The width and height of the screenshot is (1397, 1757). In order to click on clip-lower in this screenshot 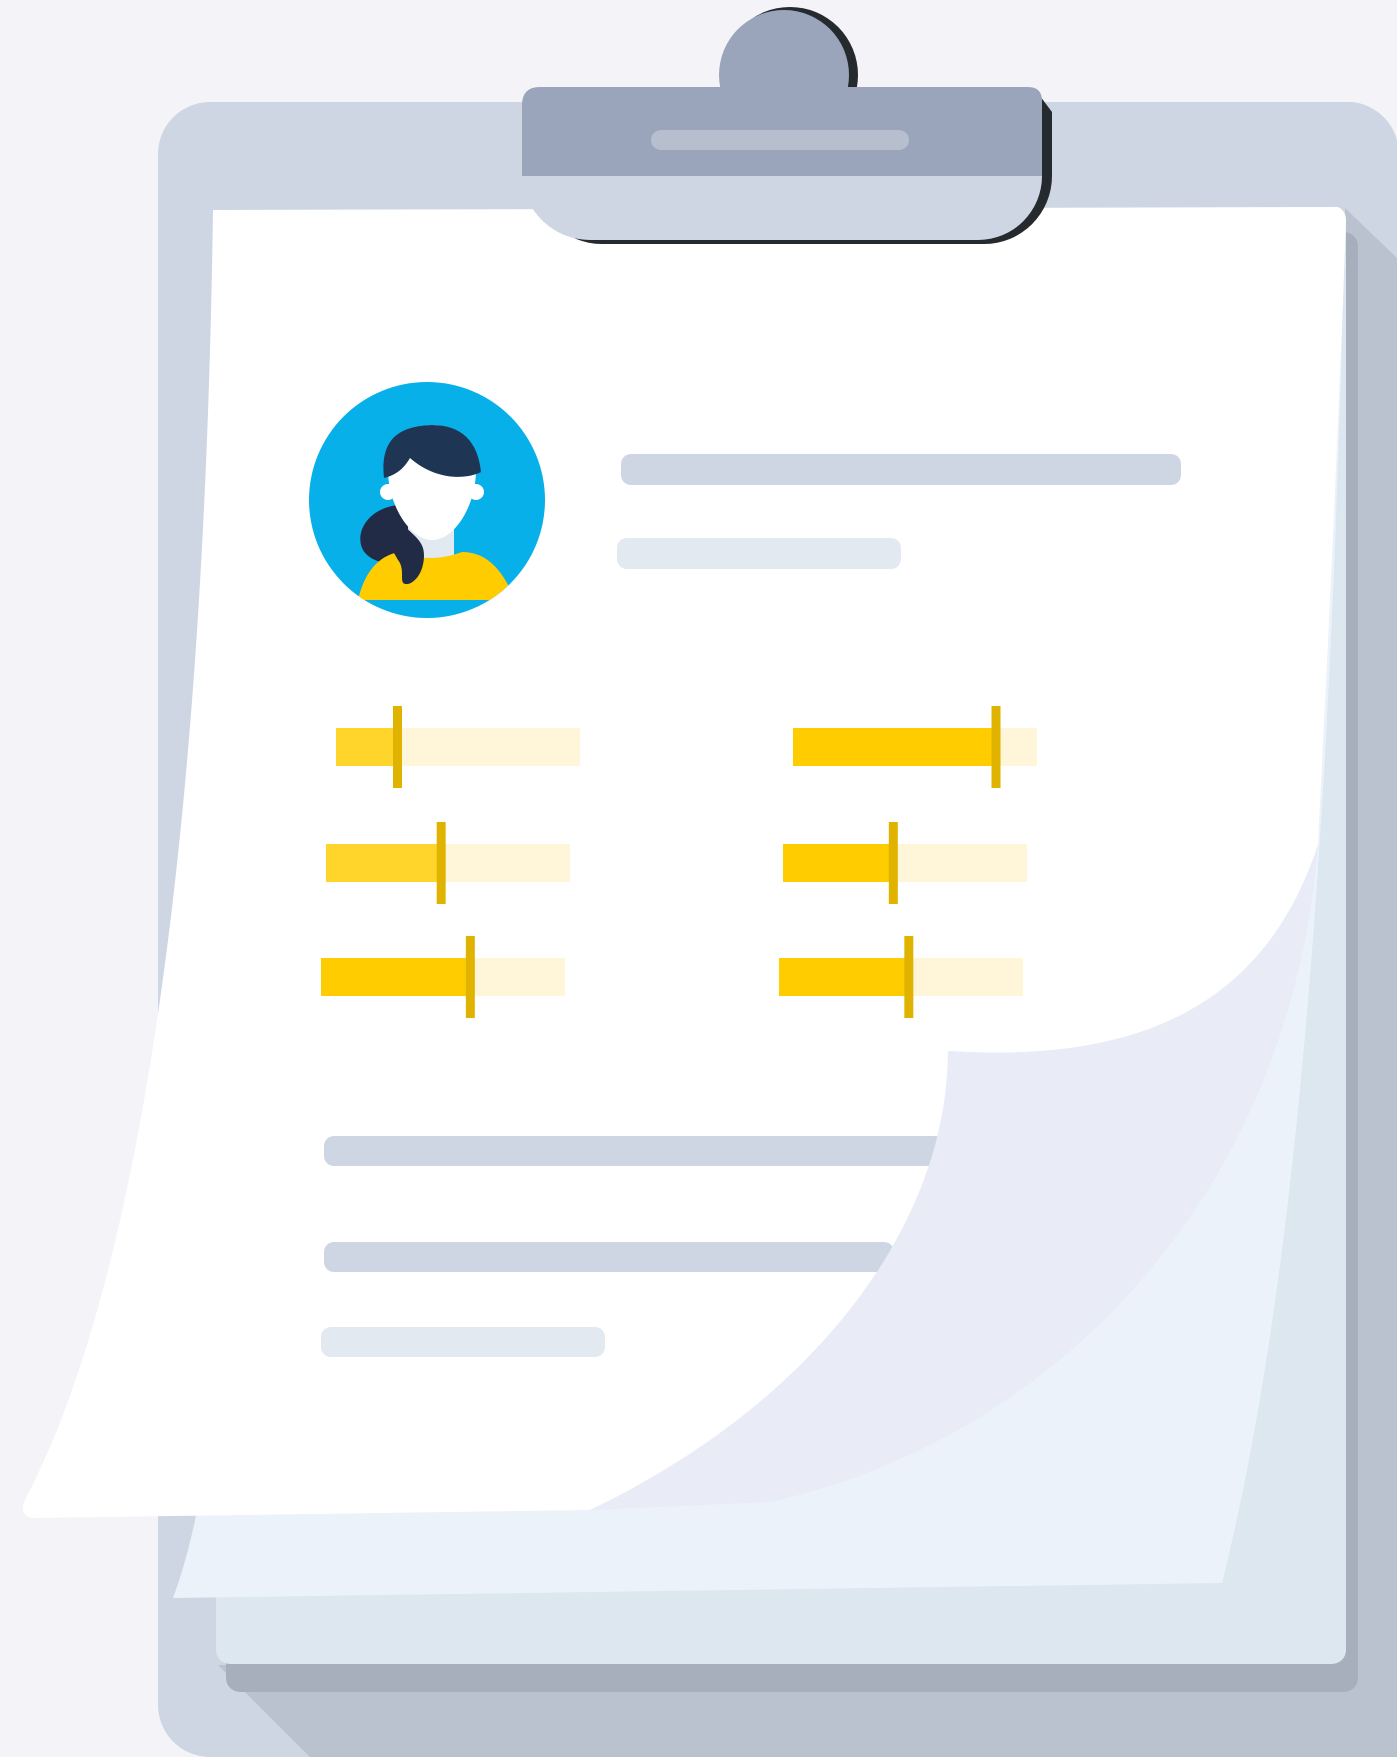, I will do `click(782, 208)`.